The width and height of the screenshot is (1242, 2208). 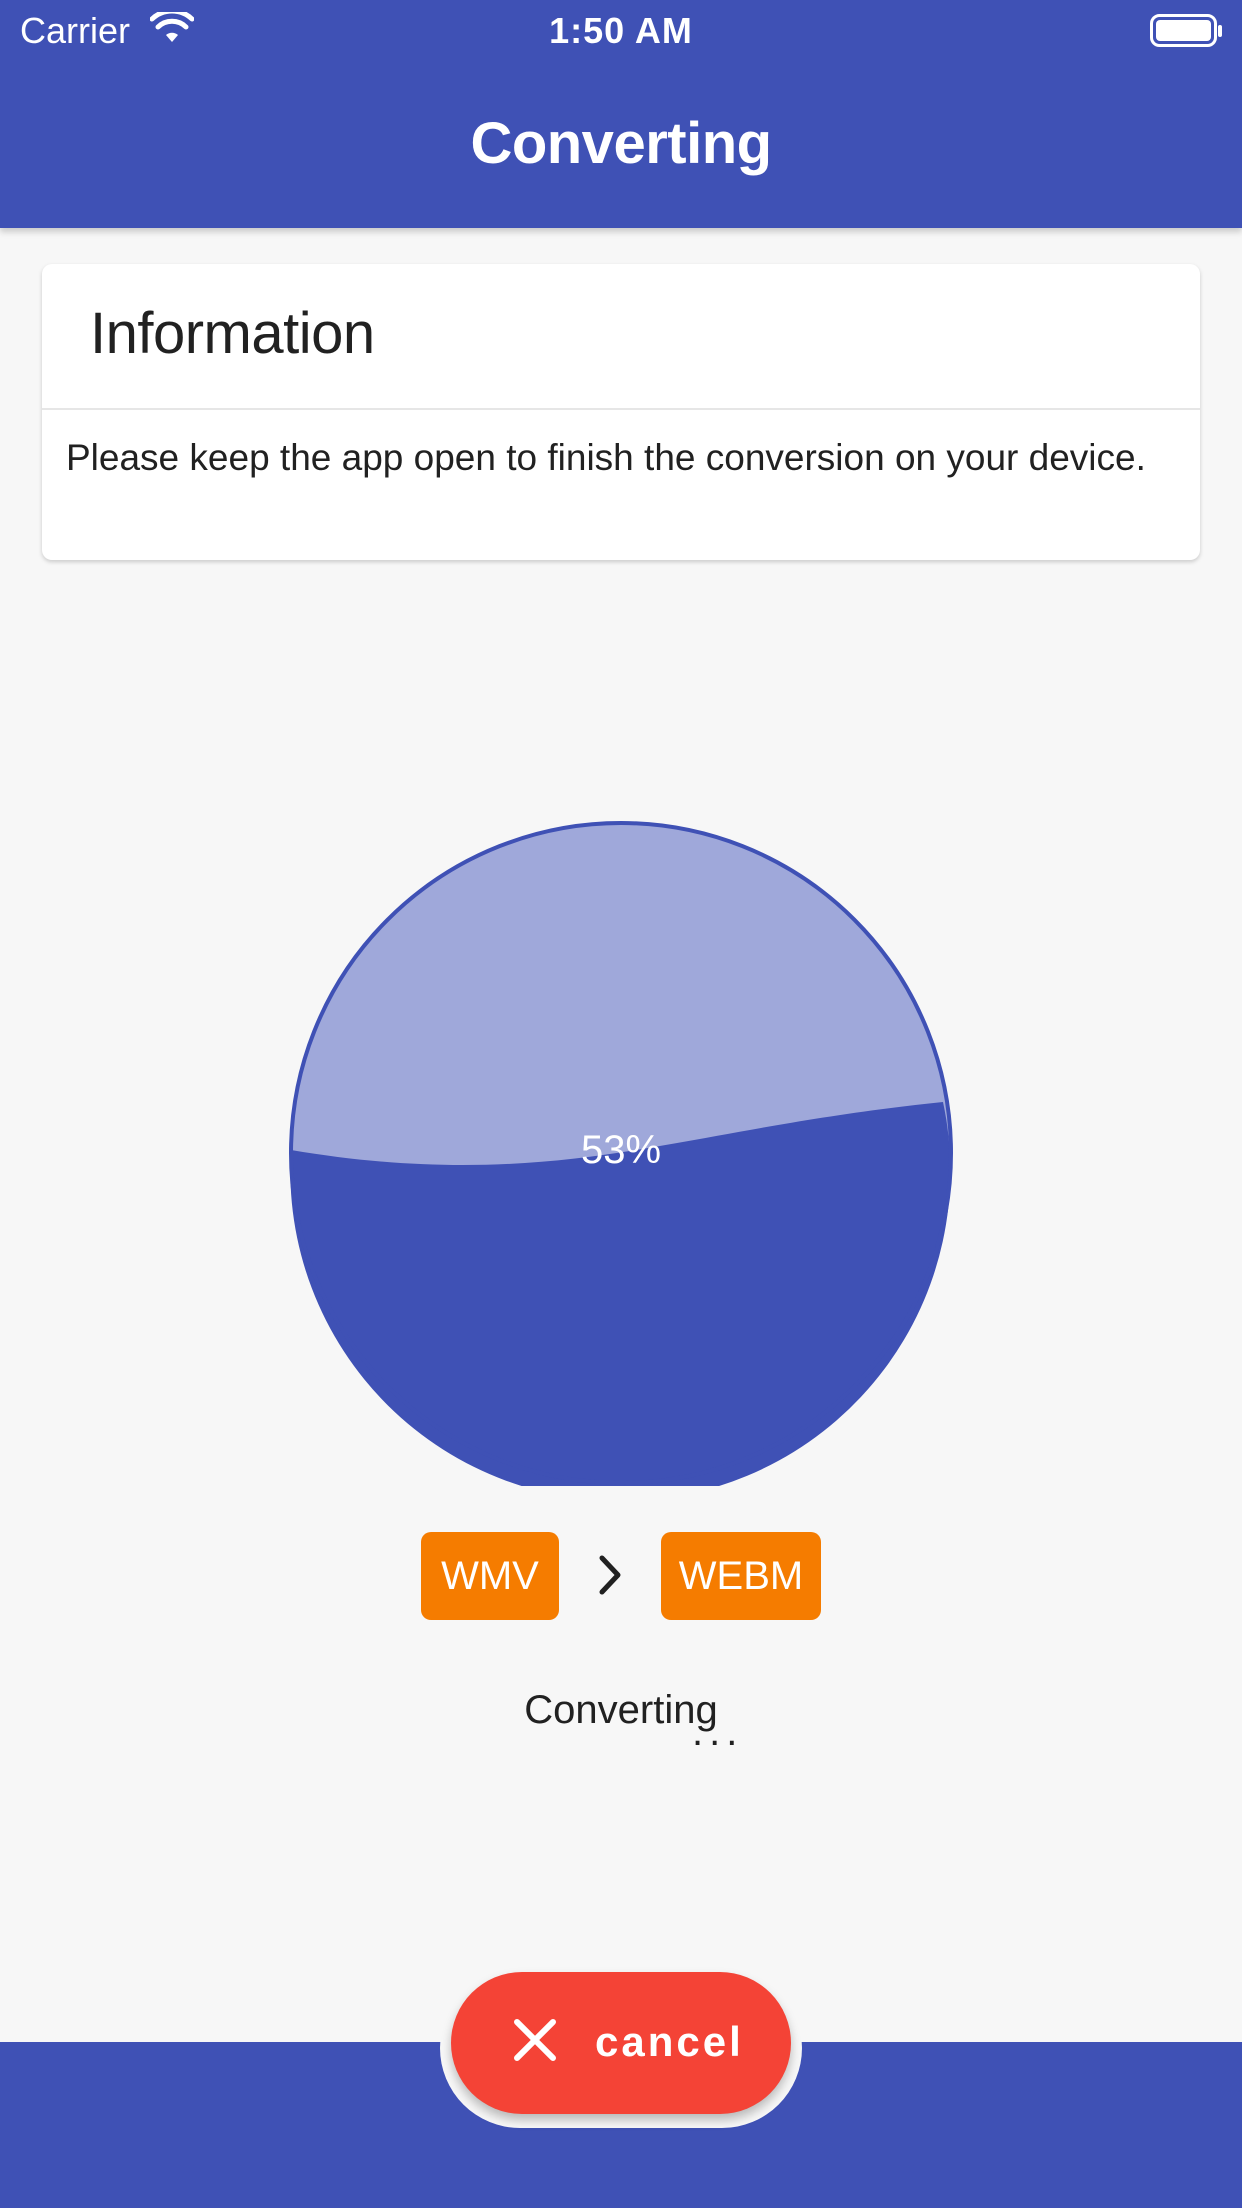 I want to click on progress-percent-label: 53%, so click(x=621, y=1150).